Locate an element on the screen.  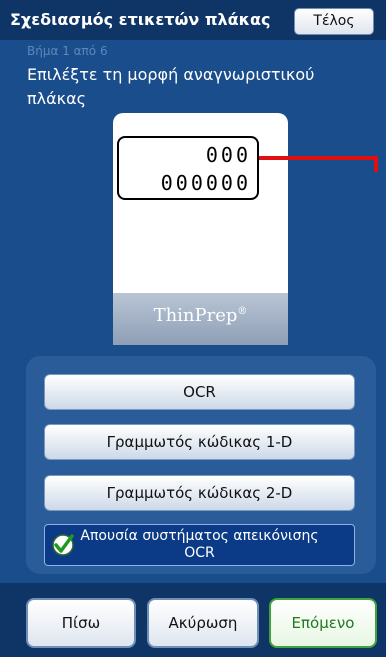
step-indicator: Βήμα 1 από 6 is located at coordinates (67, 51).